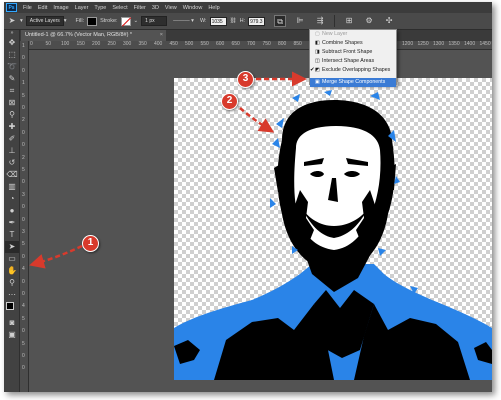 This screenshot has height=400, width=501. I want to click on annotation-badge-3: 3, so click(245, 79).